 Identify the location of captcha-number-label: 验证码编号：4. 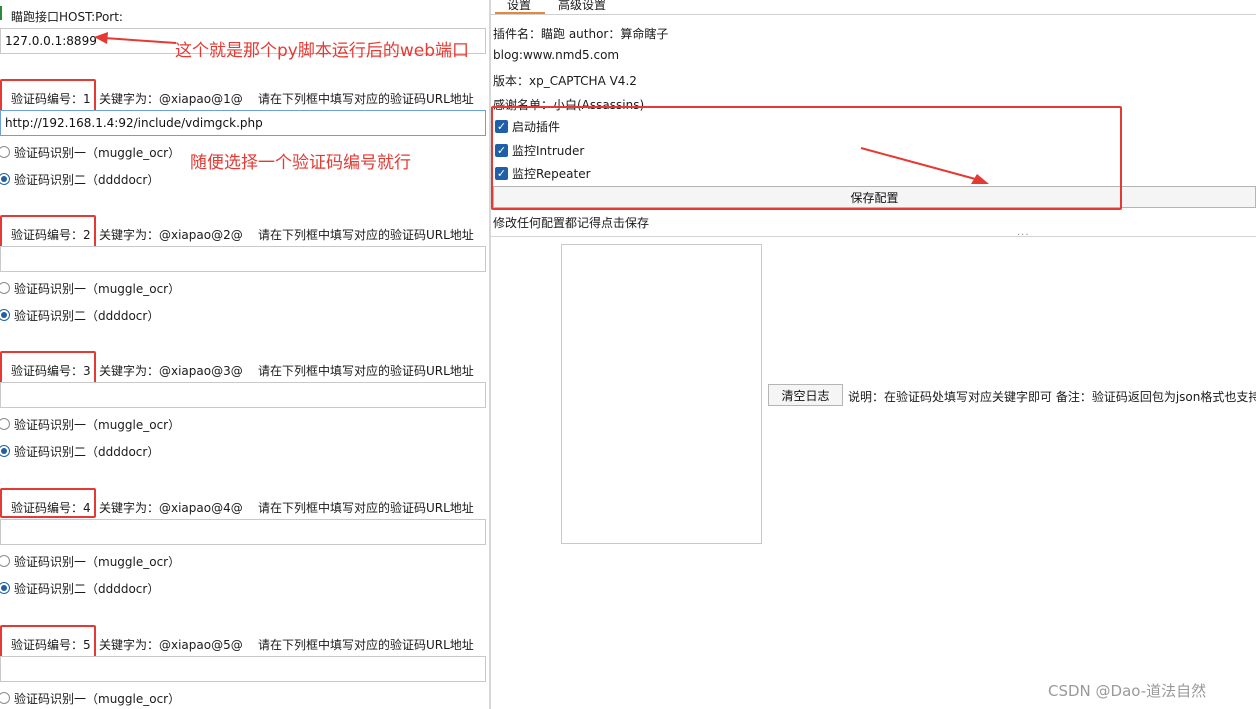
(51, 508).